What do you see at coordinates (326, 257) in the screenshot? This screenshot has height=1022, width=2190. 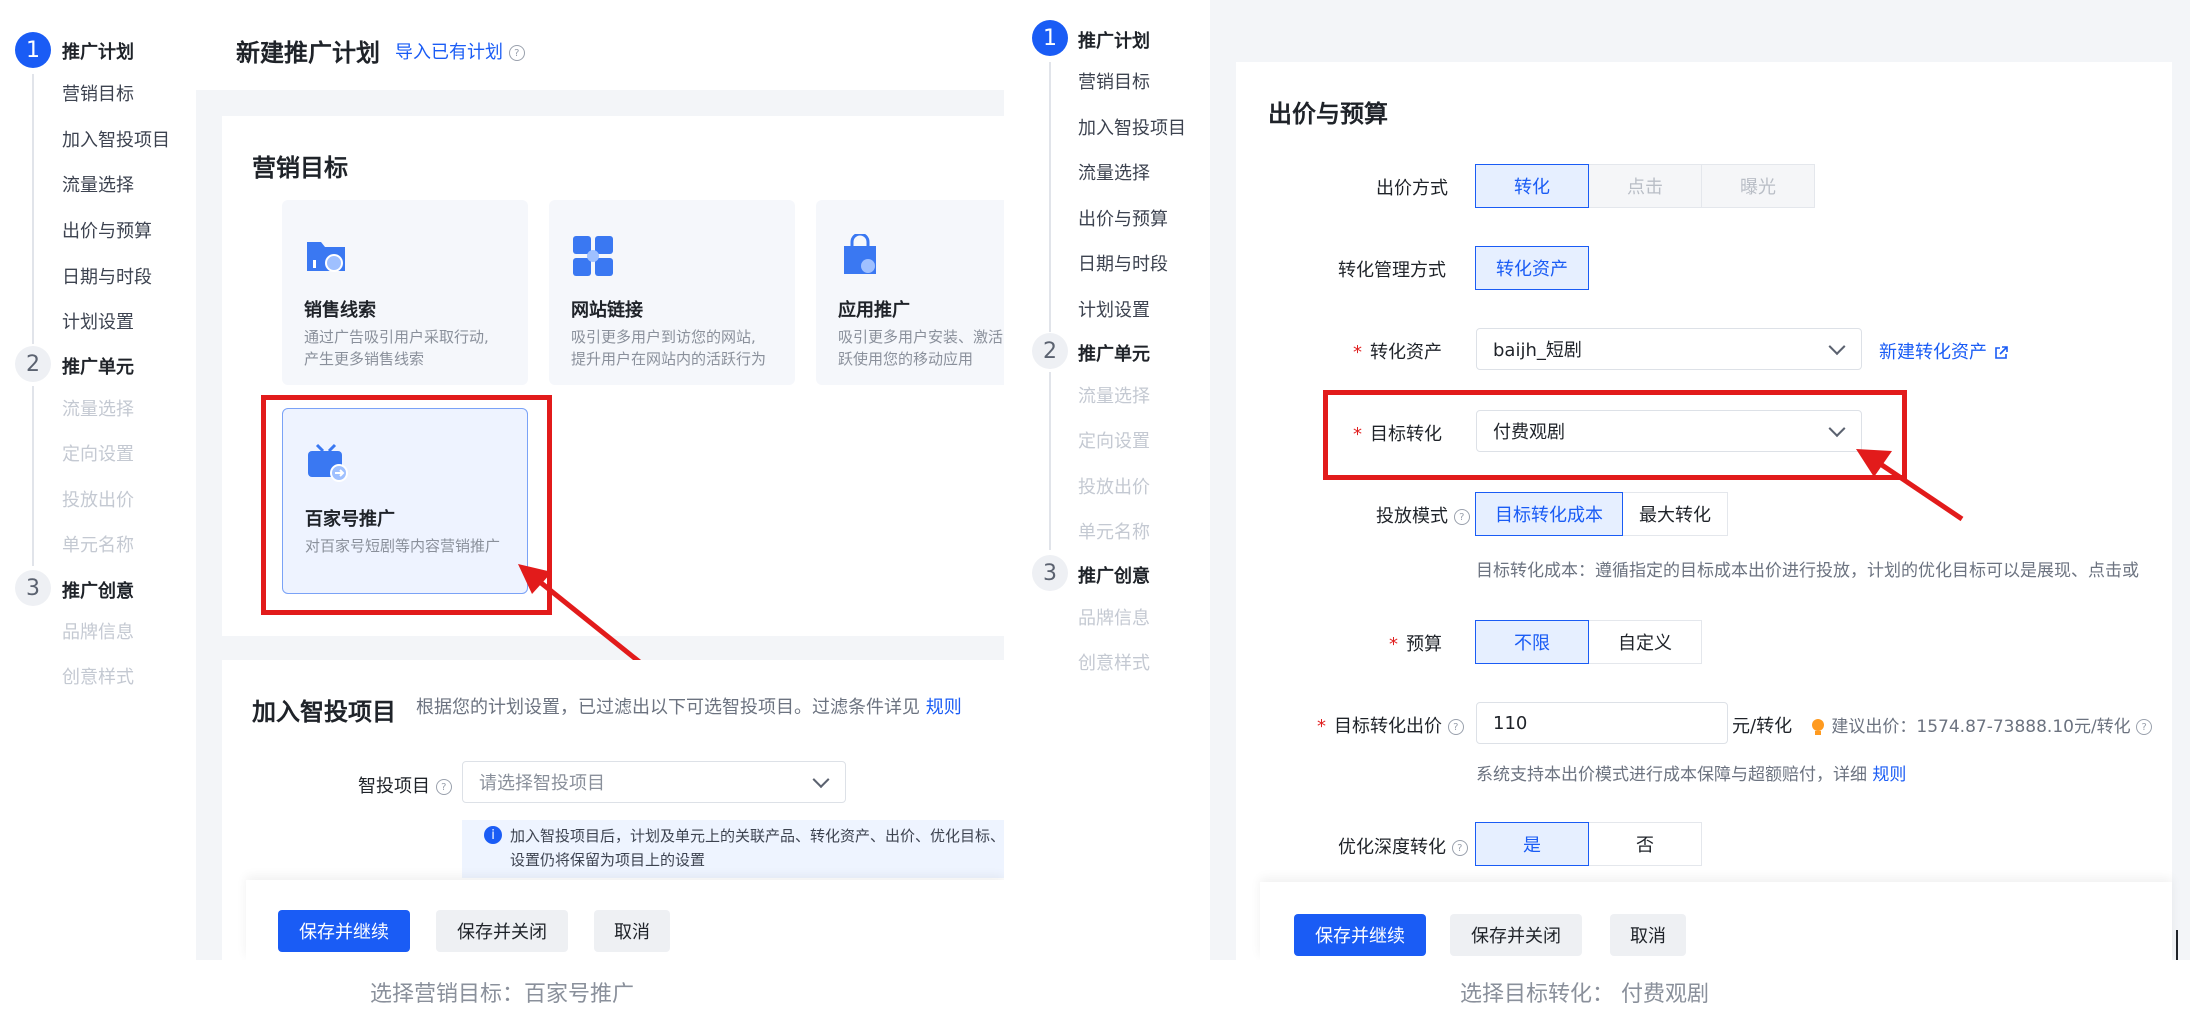 I see `folder-icon` at bounding box center [326, 257].